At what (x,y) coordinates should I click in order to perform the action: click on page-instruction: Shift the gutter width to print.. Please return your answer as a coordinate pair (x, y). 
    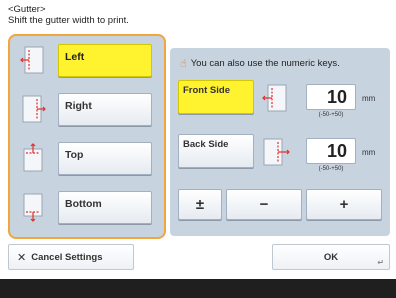
    Looking at the image, I should click on (68, 20).